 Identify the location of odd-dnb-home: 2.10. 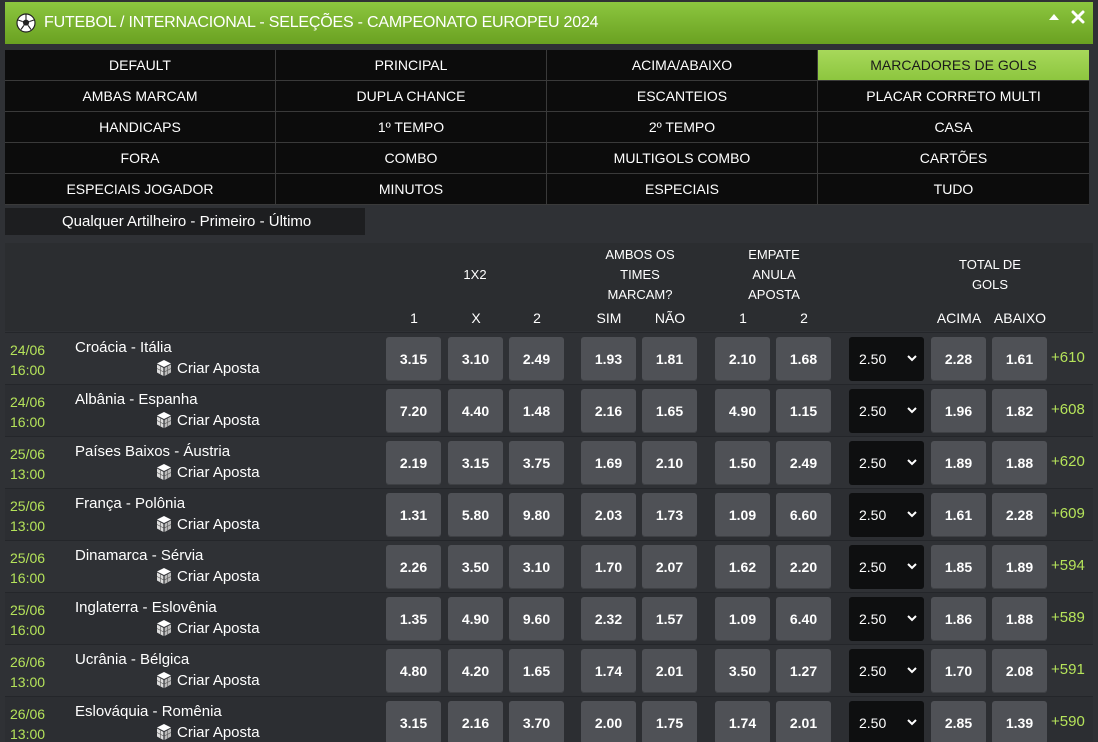
(742, 359).